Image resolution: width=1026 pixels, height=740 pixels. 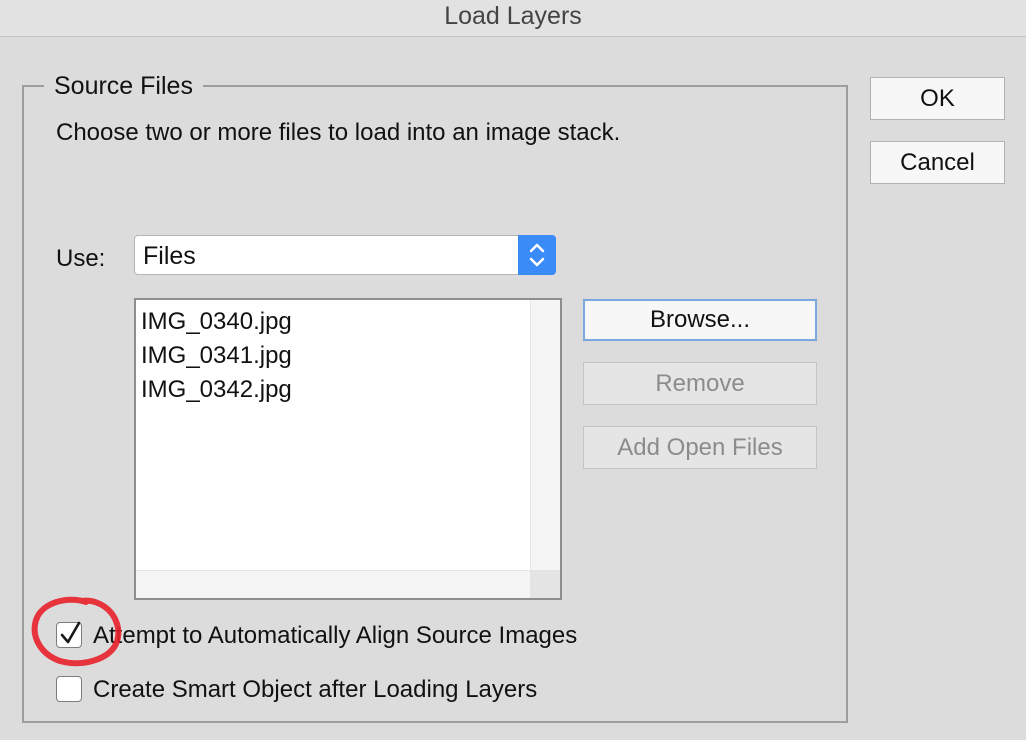 I want to click on file-list-item: IMG_0341.jpg, so click(x=216, y=356).